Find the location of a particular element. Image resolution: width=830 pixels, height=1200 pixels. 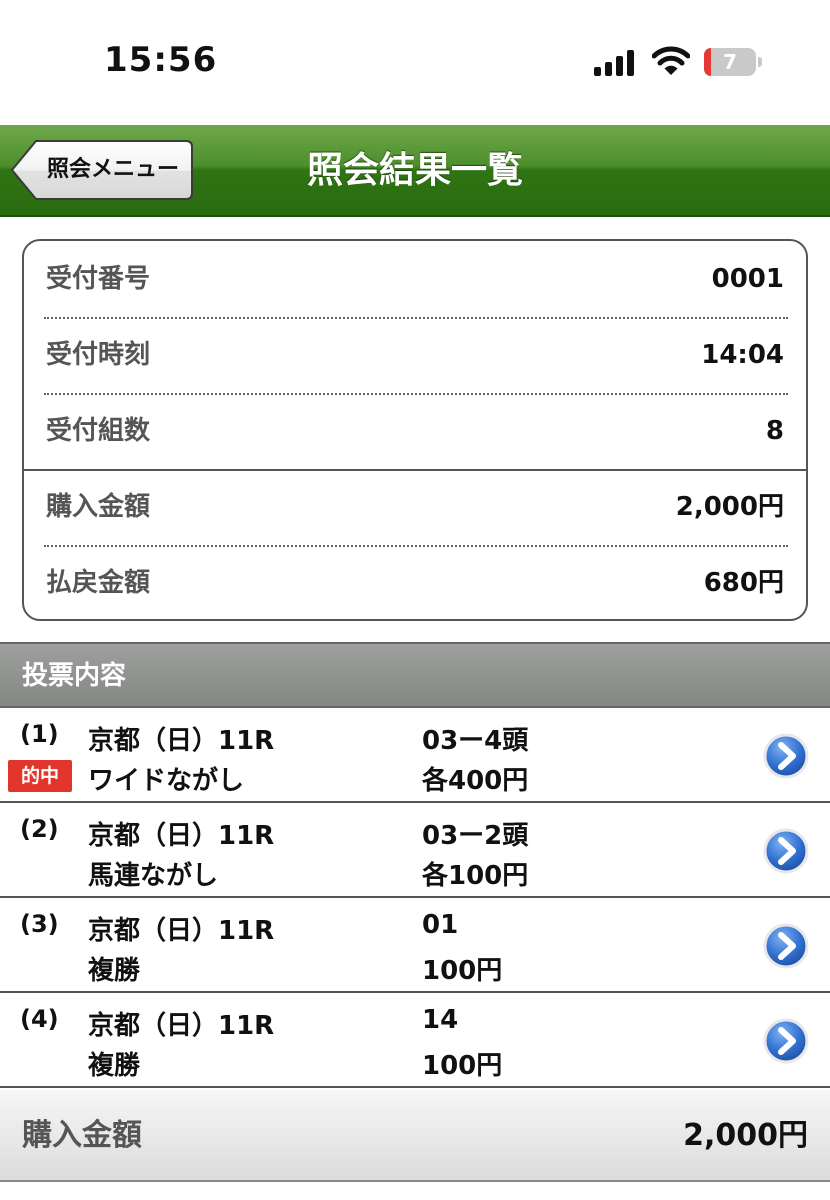

bet-type: ワイドながし is located at coordinates (166, 781).